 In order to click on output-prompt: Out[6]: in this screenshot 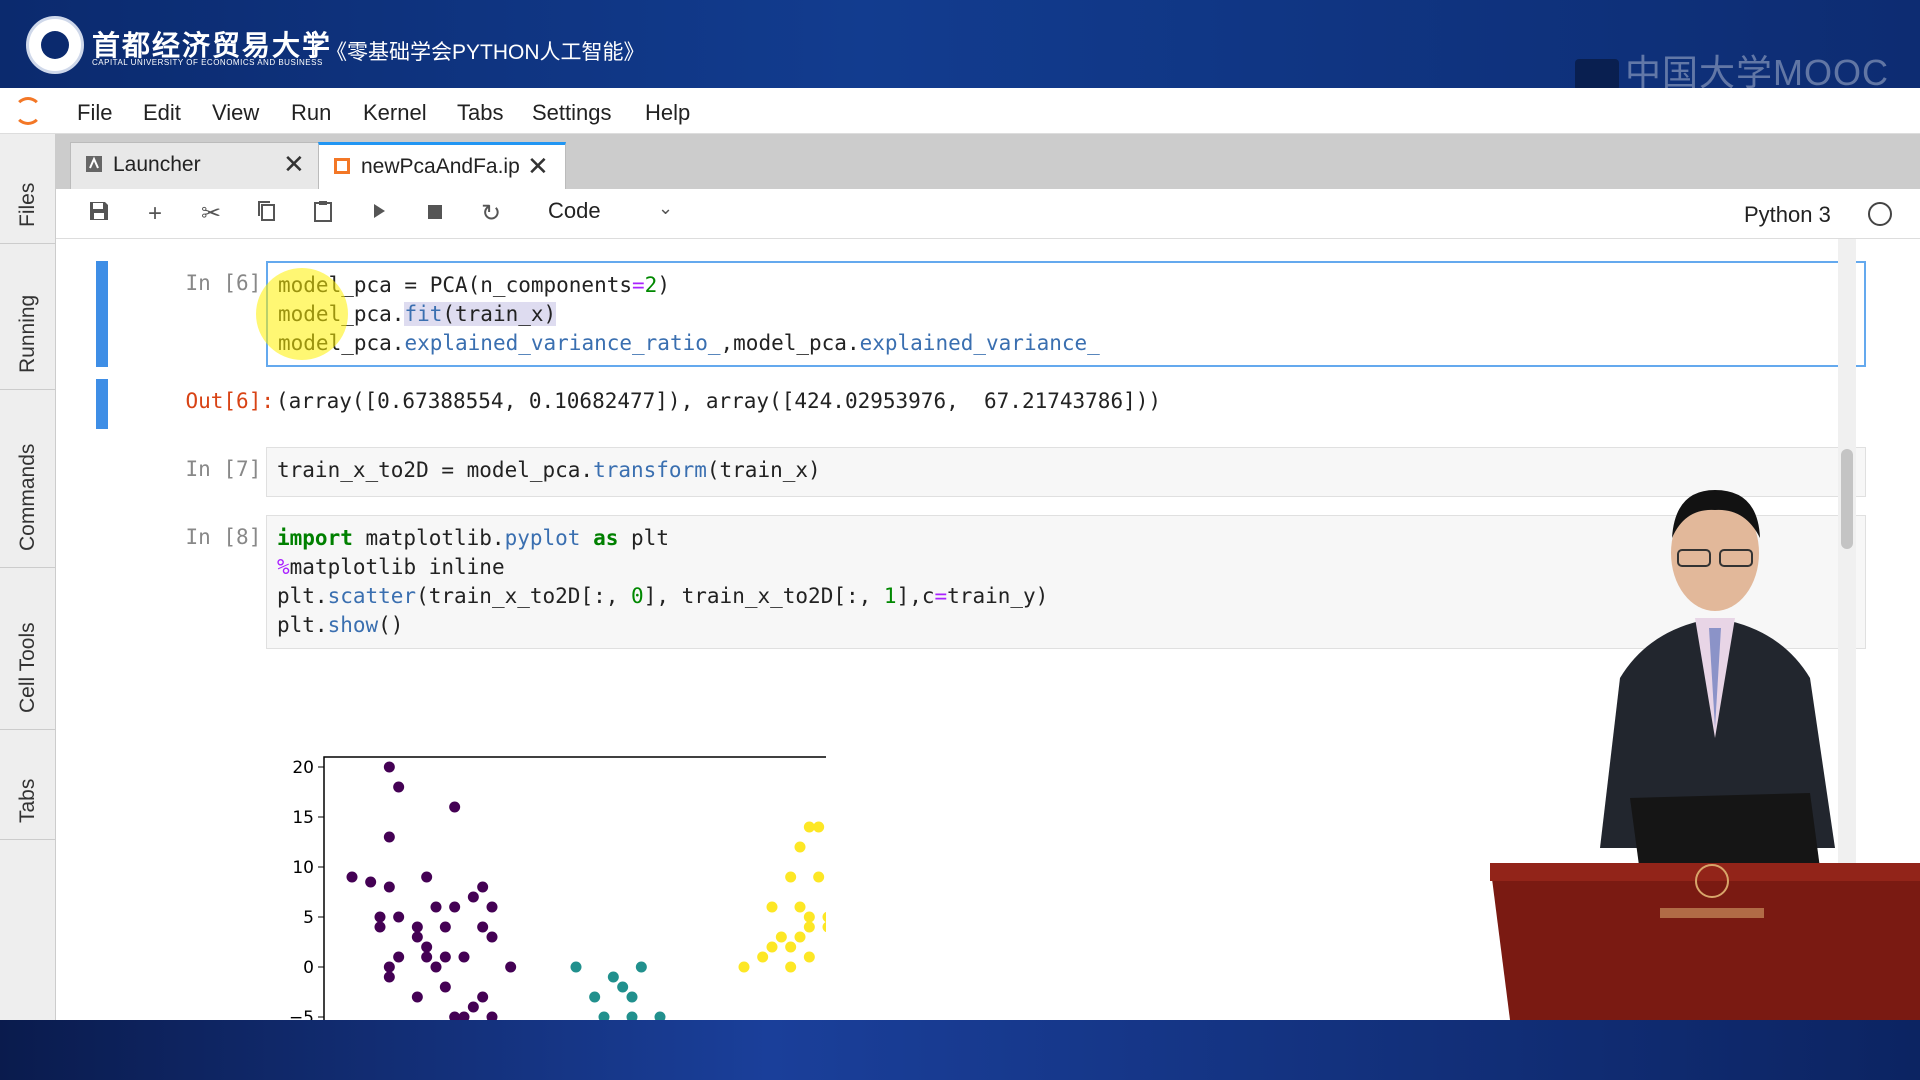, I will do `click(229, 401)`.